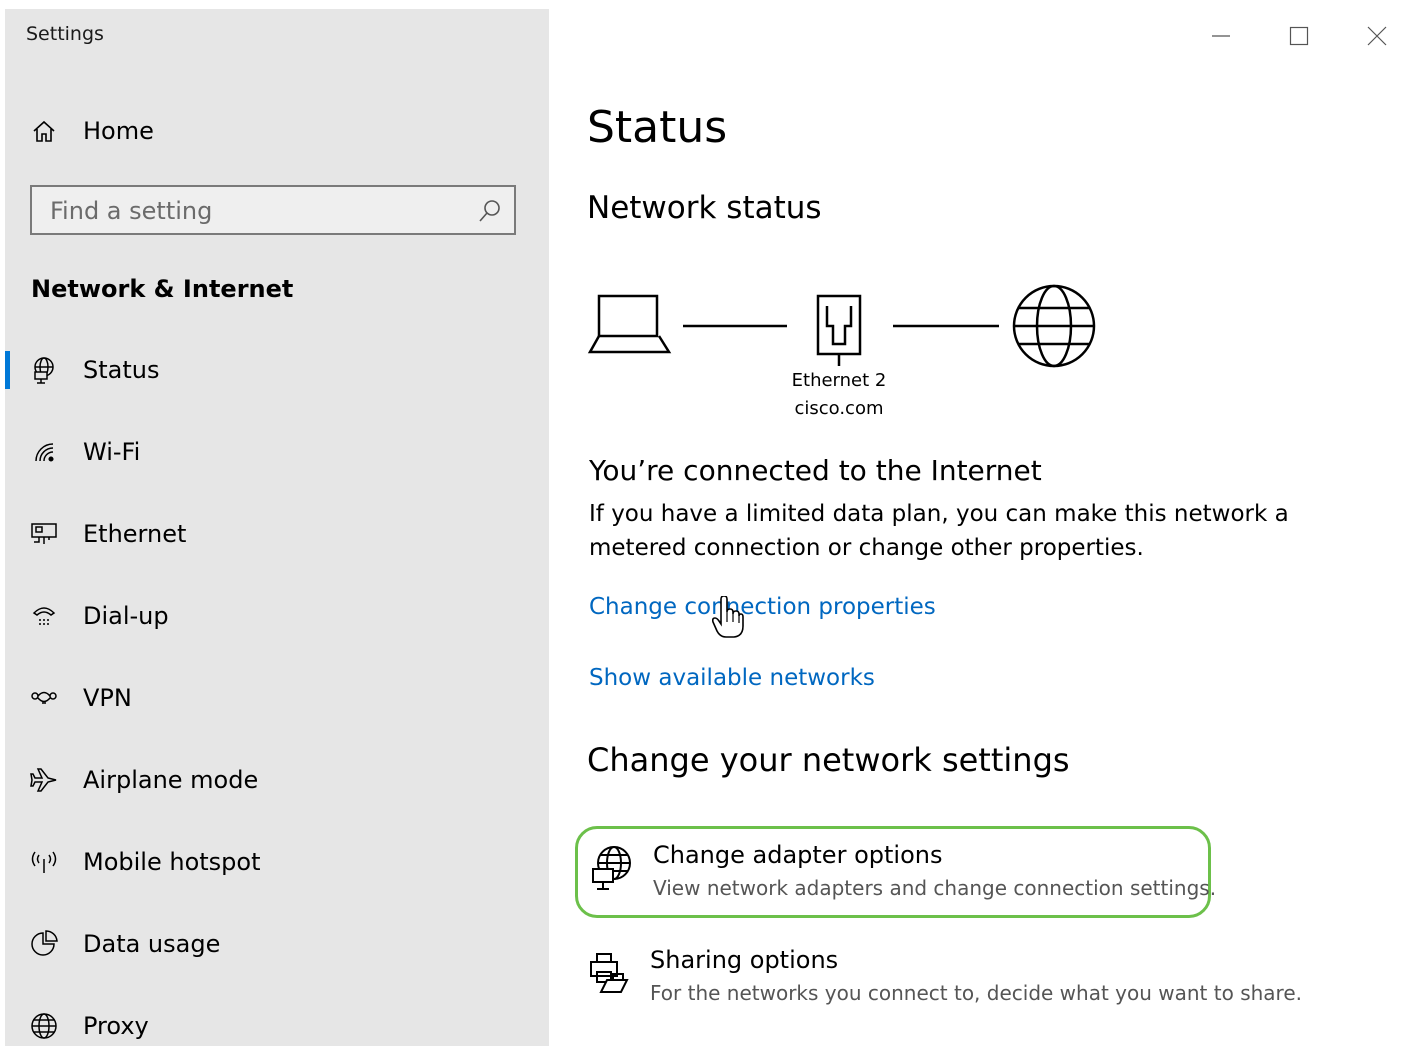  What do you see at coordinates (118, 131) in the screenshot?
I see `sidebar-item-label: Home` at bounding box center [118, 131].